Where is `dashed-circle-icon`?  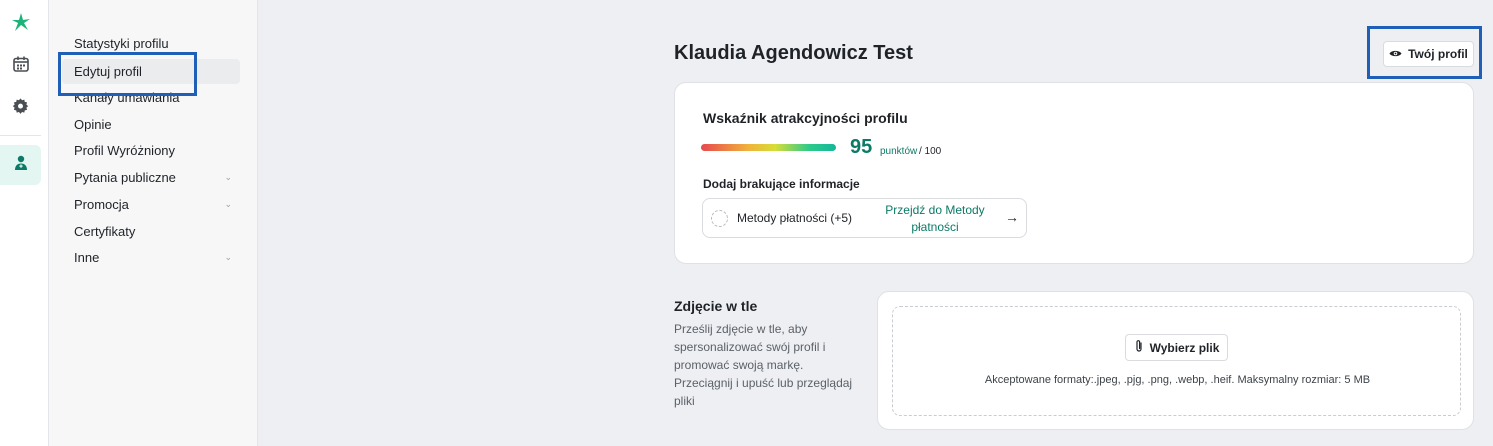
dashed-circle-icon is located at coordinates (719, 218).